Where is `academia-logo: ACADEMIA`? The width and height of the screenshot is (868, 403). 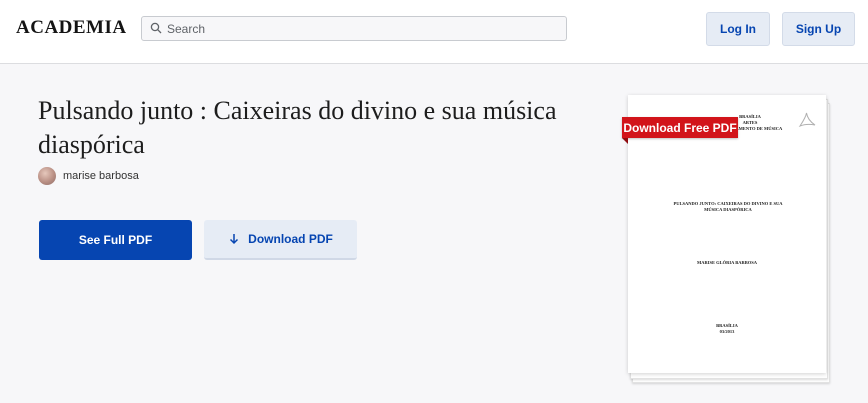
academia-logo: ACADEMIA is located at coordinates (71, 28).